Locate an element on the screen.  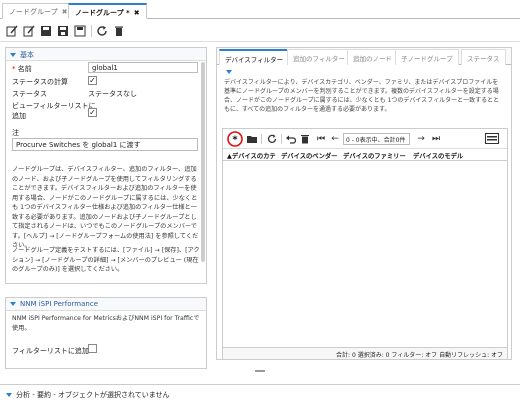
status-value: ステータスなし is located at coordinates (112, 94).